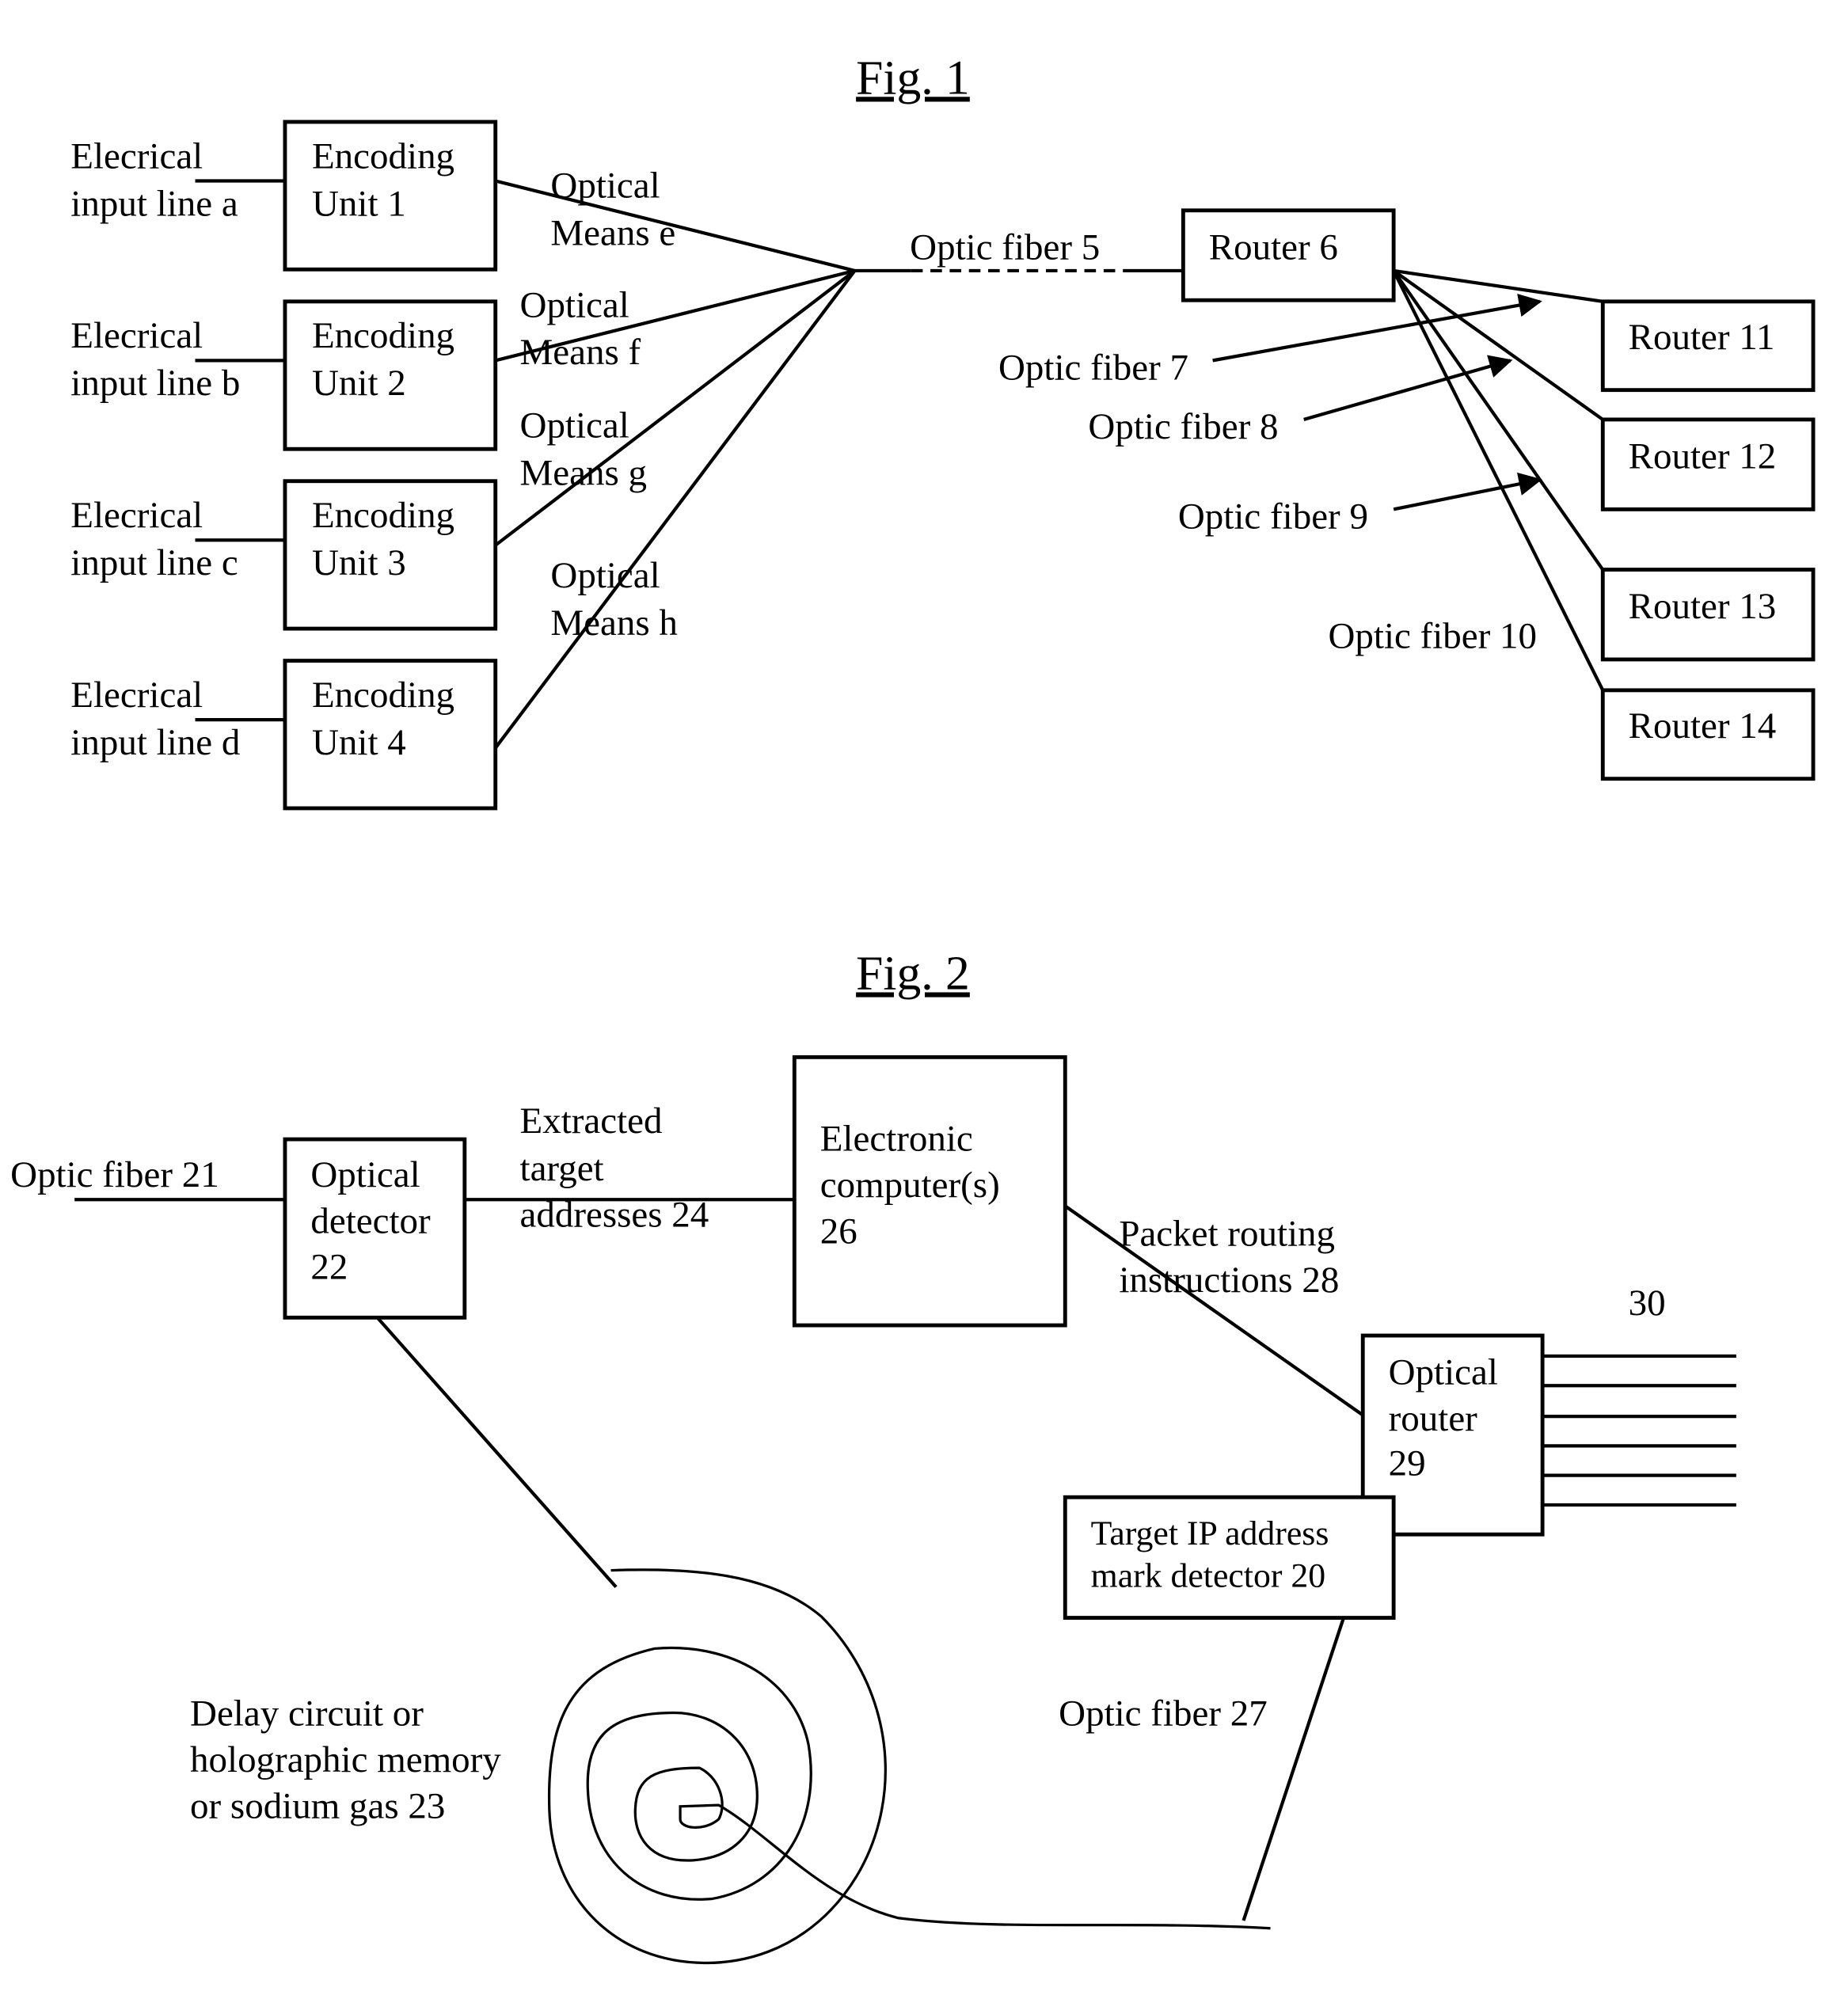 This screenshot has height=1995, width=1848. I want to click on delay-label-3: or sodium gas 23, so click(317, 1805).